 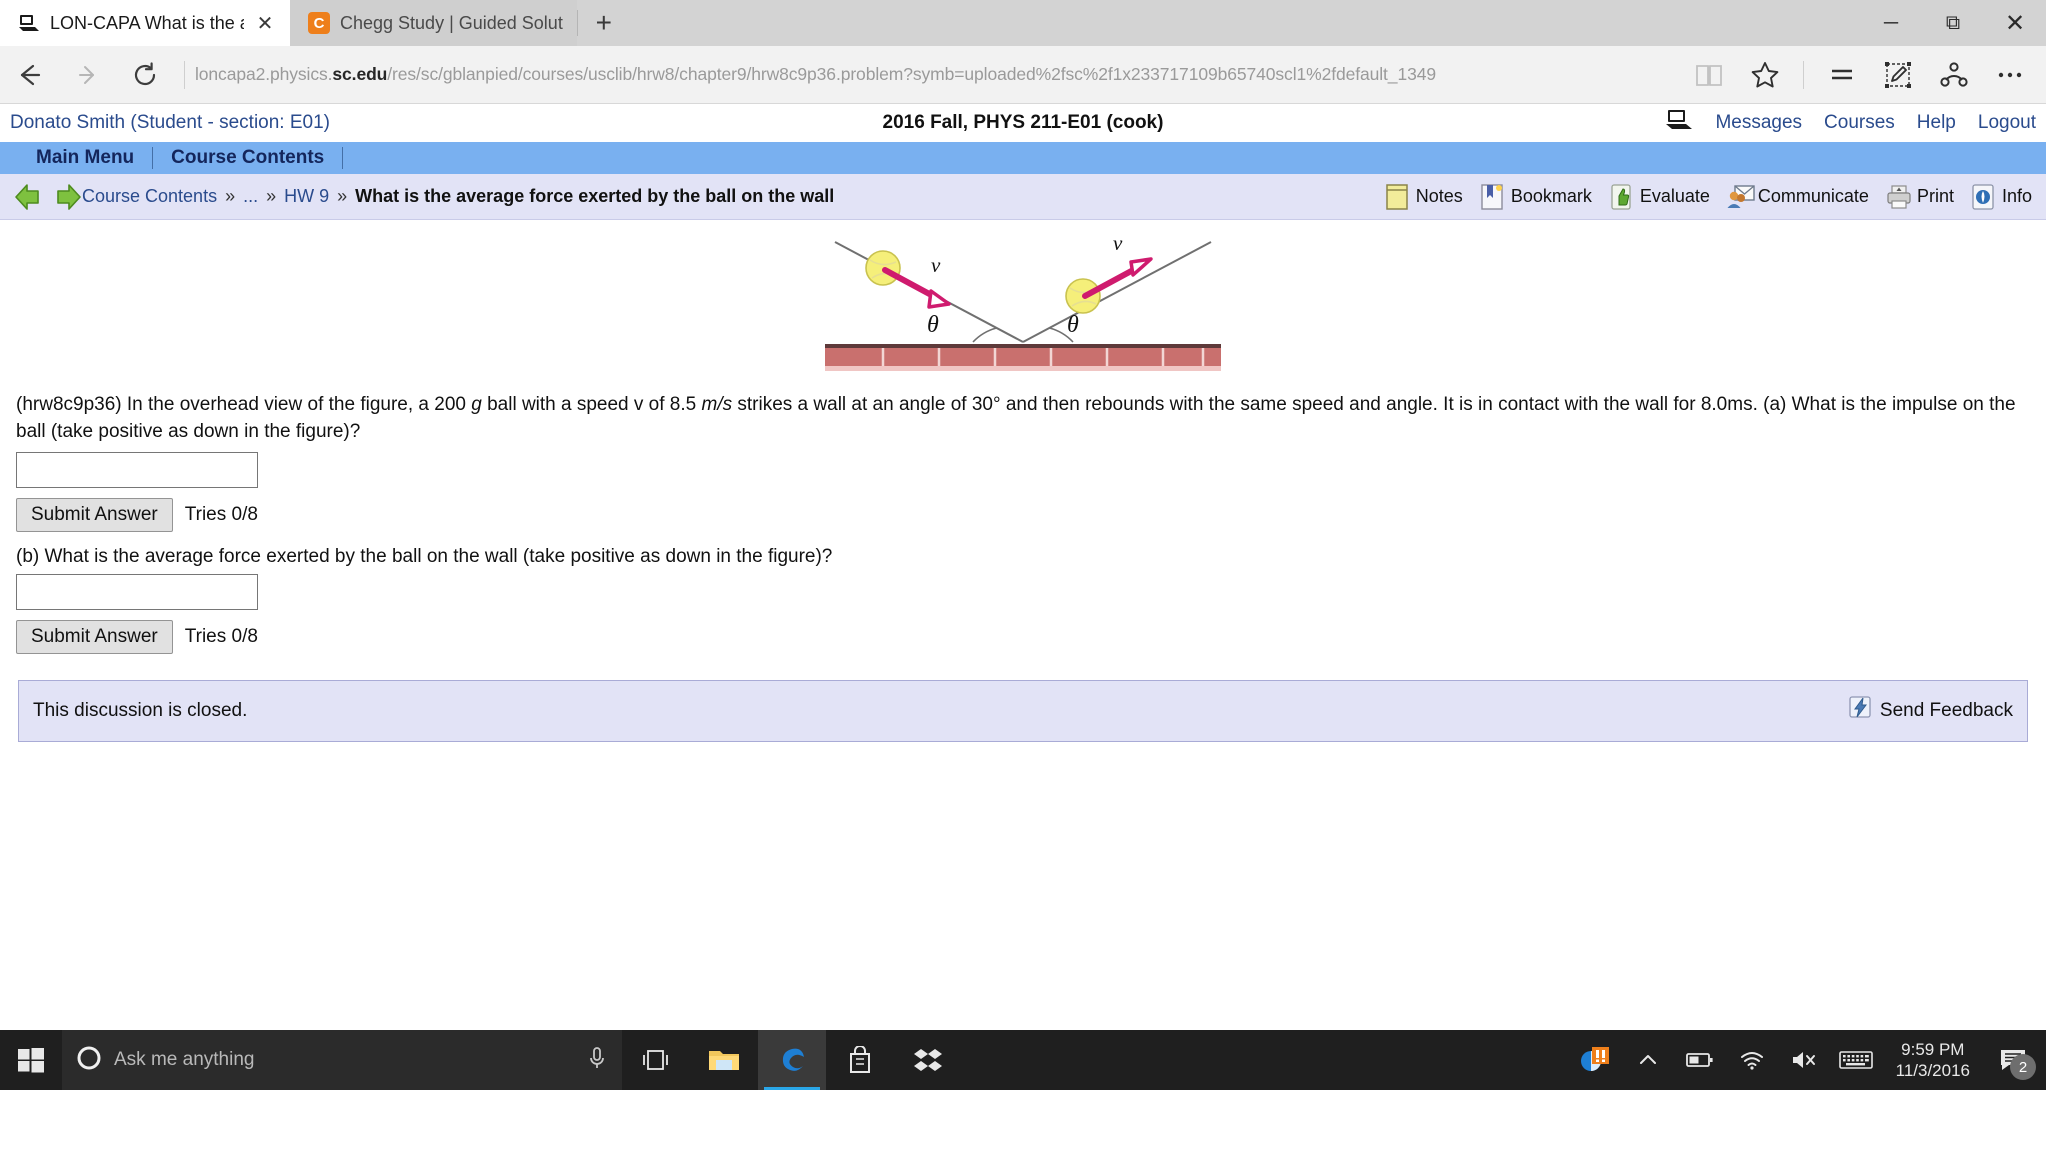 I want to click on submit-answer-button-a: Submit Answer, so click(x=94, y=514).